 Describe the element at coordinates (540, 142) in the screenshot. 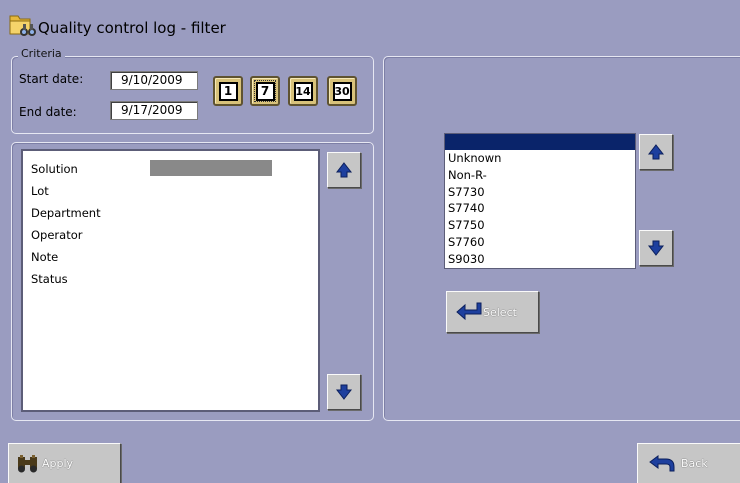

I see `selected-list-item` at that location.